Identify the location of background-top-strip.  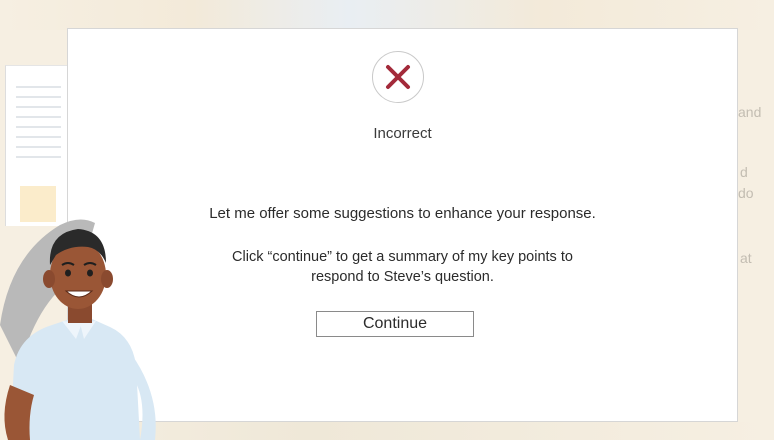
(387, 15).